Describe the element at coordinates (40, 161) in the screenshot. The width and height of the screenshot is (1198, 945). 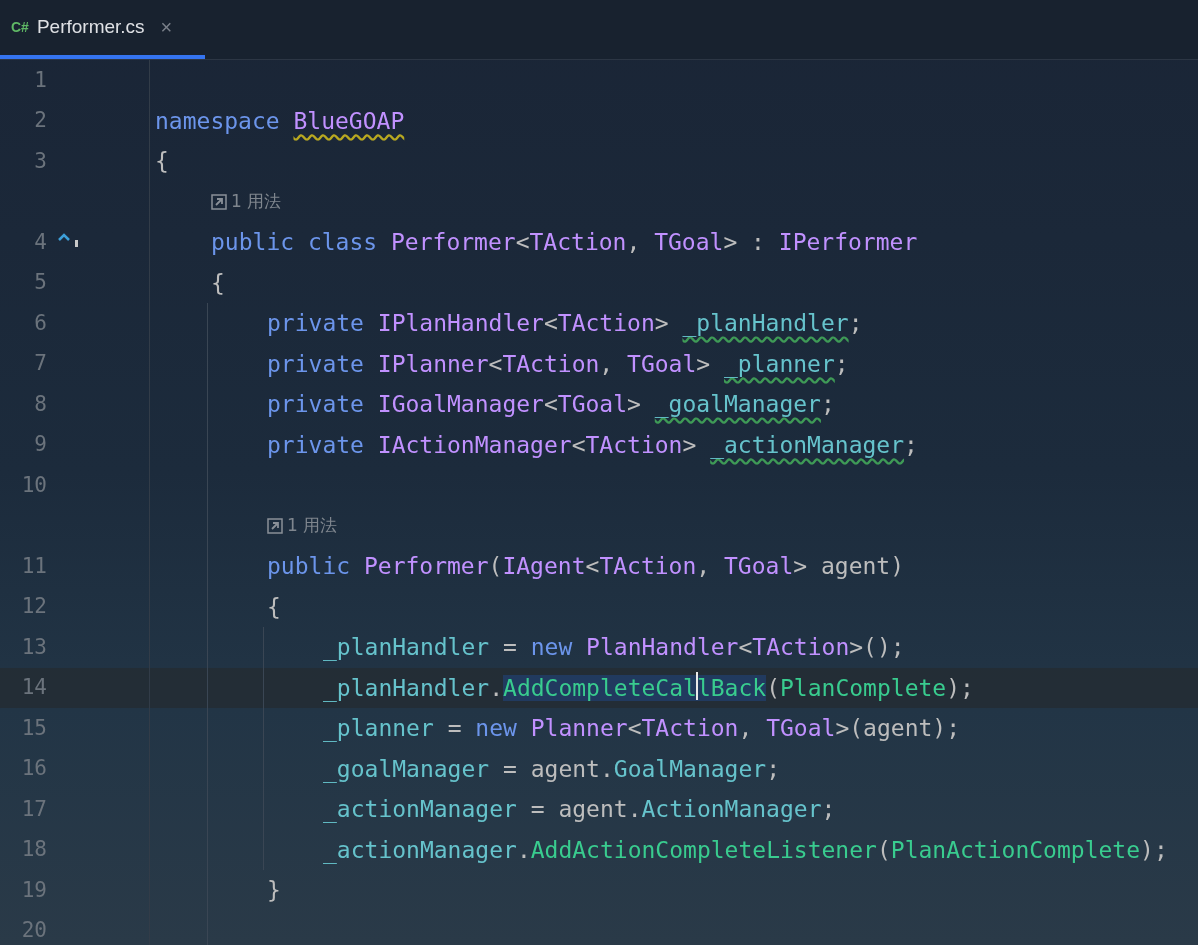
I see `line-number: 3` at that location.